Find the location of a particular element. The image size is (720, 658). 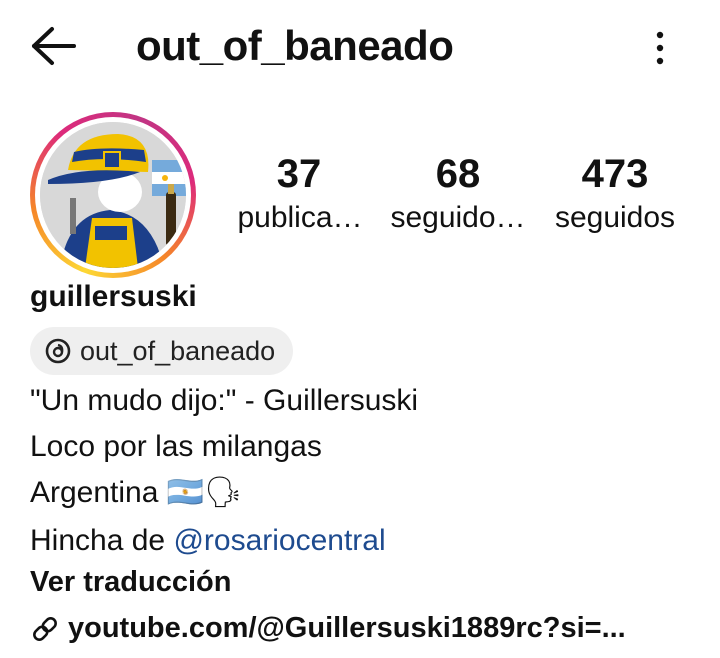

bio-line-1: "Un mudo dijo:" - Guillersuski is located at coordinates (224, 400).